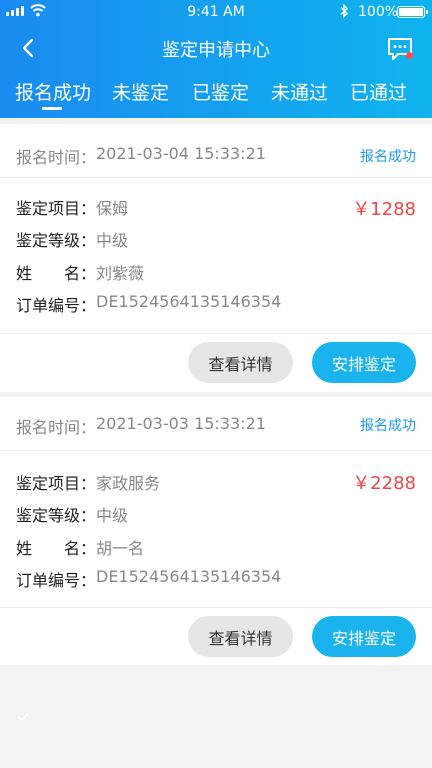 This screenshot has height=768, width=432. Describe the element at coordinates (409, 55) in the screenshot. I see `notification-dot` at that location.